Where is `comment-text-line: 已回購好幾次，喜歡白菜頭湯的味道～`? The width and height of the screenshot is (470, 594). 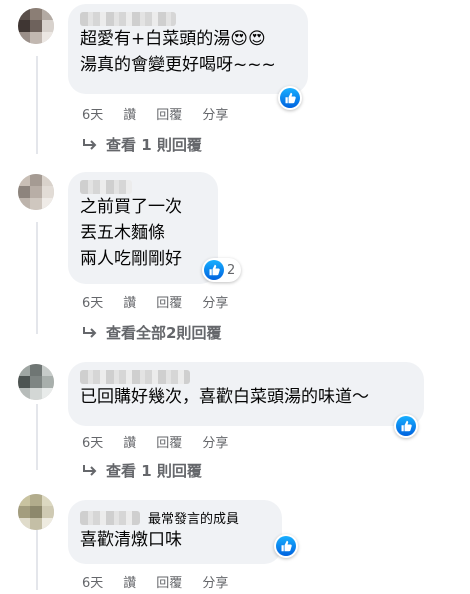
comment-text-line: 已回購好幾次，喜歡白菜頭湯的味道～ is located at coordinates (224, 397).